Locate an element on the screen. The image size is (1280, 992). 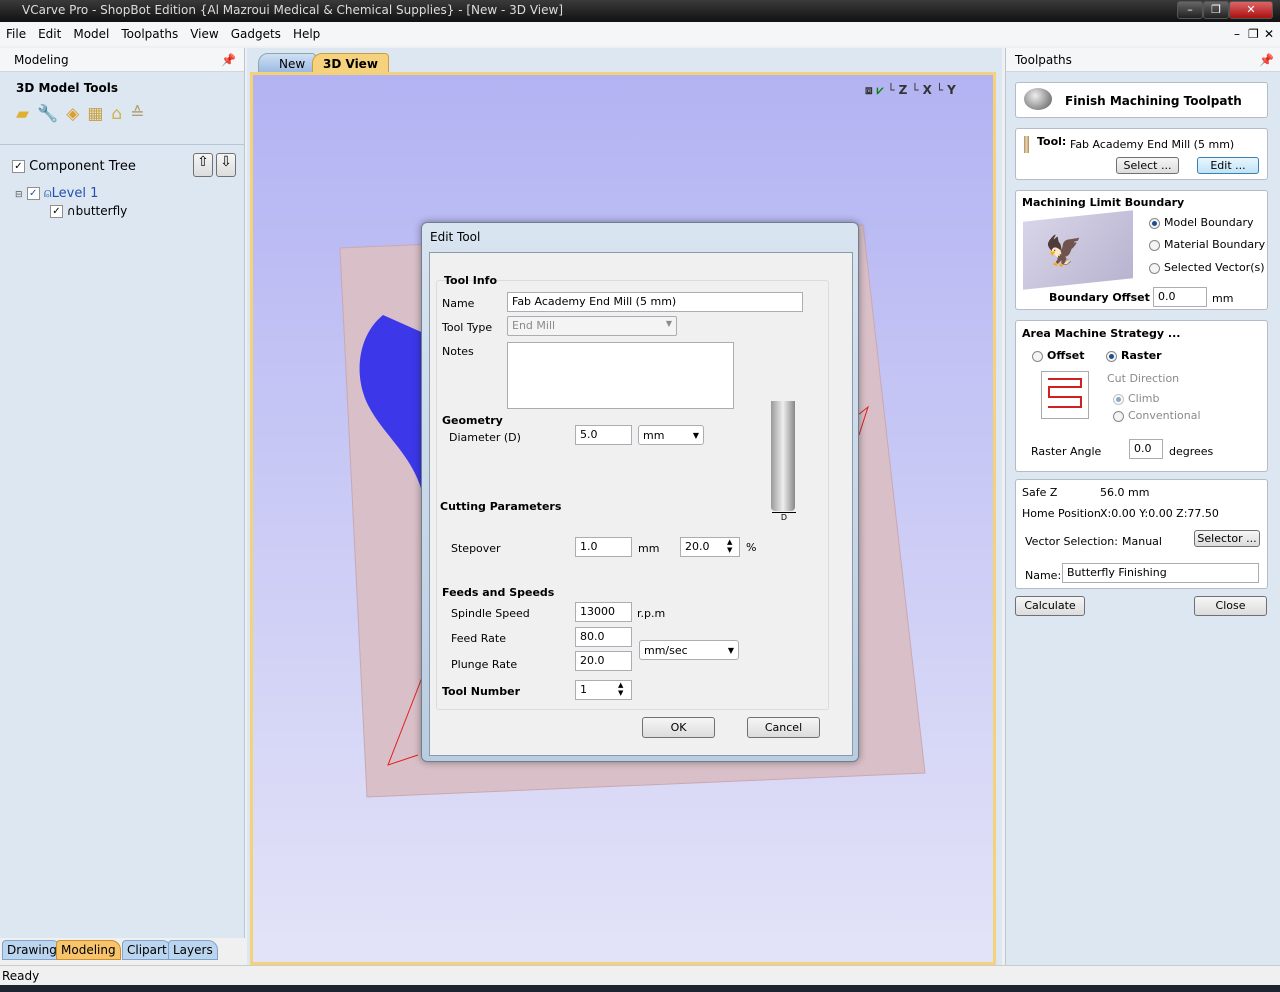
tab-new: New is located at coordinates (287, 63).